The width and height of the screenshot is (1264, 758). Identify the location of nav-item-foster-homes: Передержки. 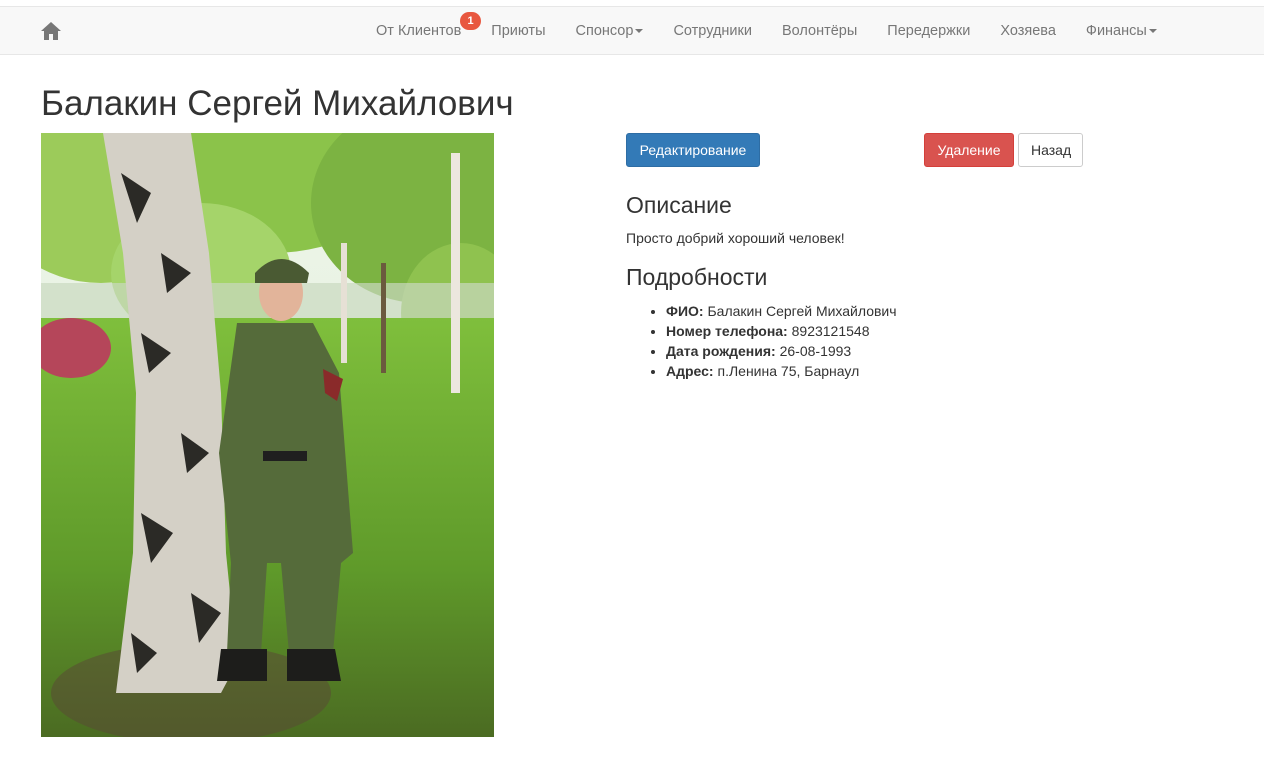
(928, 30).